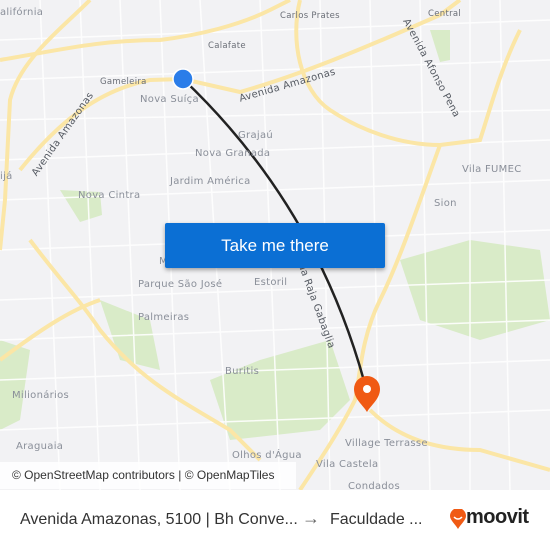  What do you see at coordinates (271, 282) in the screenshot?
I see `map-label: Estoril` at bounding box center [271, 282].